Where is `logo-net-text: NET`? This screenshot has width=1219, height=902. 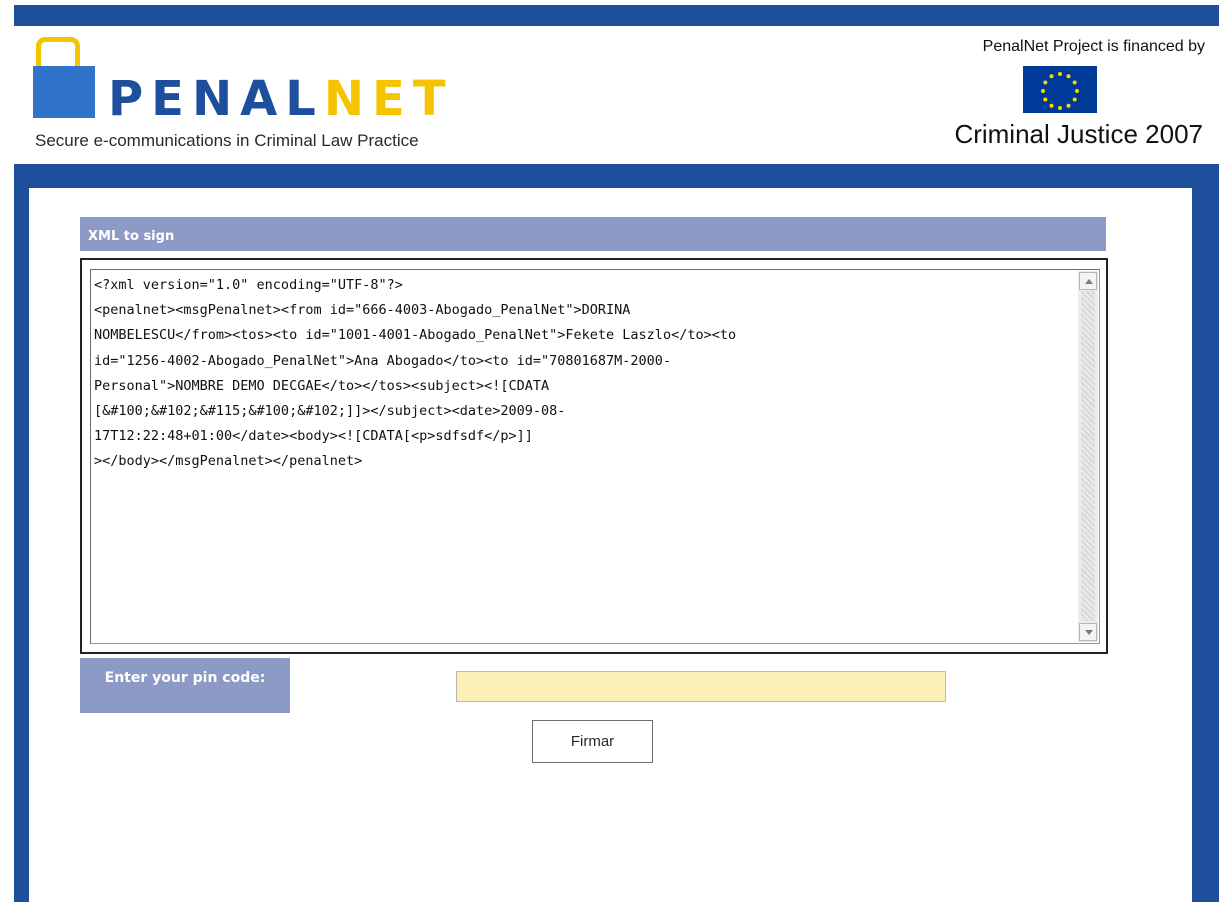 logo-net-text: NET is located at coordinates (388, 99).